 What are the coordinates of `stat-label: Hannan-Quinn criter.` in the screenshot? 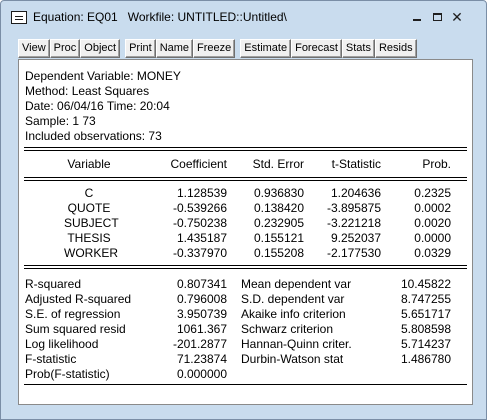 It's located at (296, 344).